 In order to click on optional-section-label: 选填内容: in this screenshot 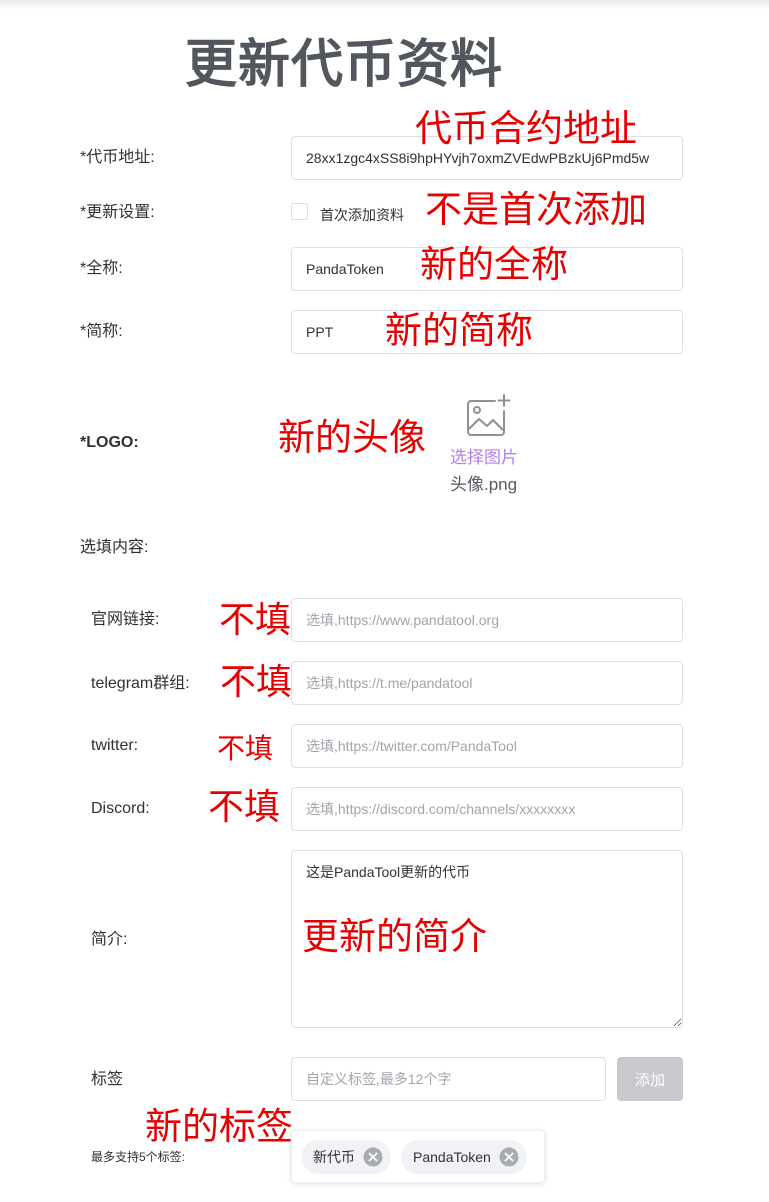, I will do `click(114, 547)`.